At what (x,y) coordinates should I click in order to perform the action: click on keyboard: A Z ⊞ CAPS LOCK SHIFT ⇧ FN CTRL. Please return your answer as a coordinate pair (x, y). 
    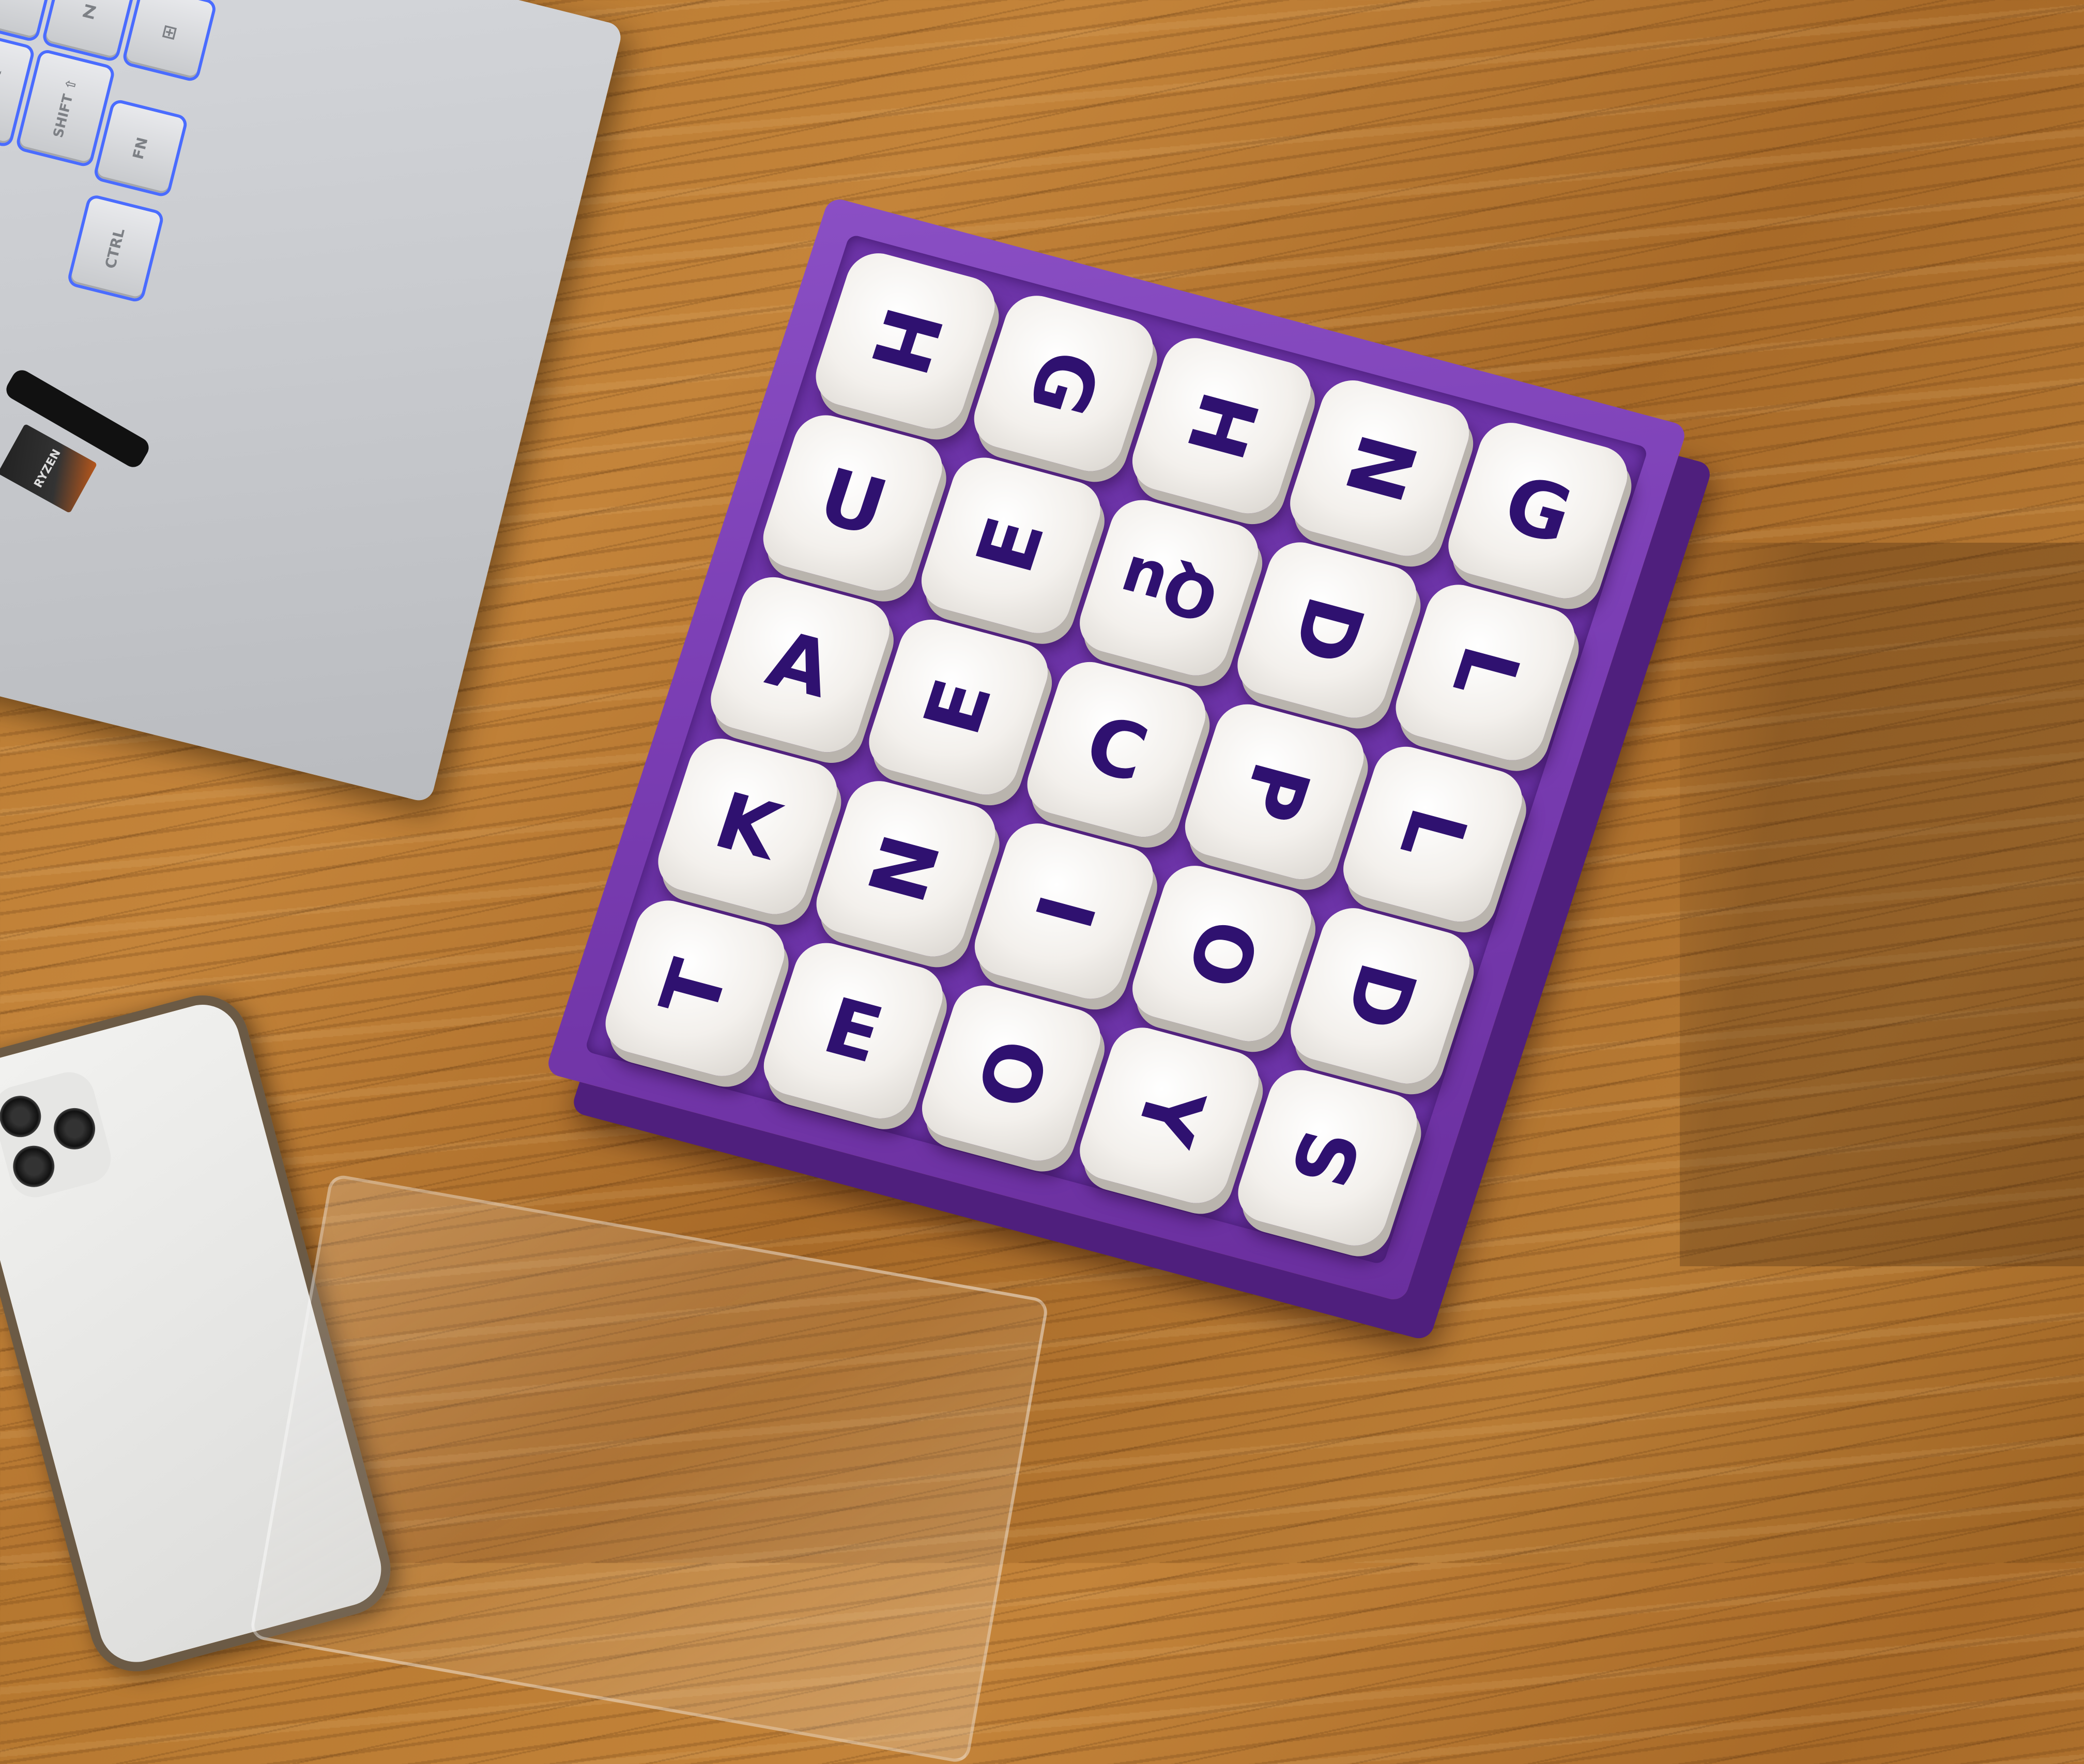
    Looking at the image, I should click on (107, 207).